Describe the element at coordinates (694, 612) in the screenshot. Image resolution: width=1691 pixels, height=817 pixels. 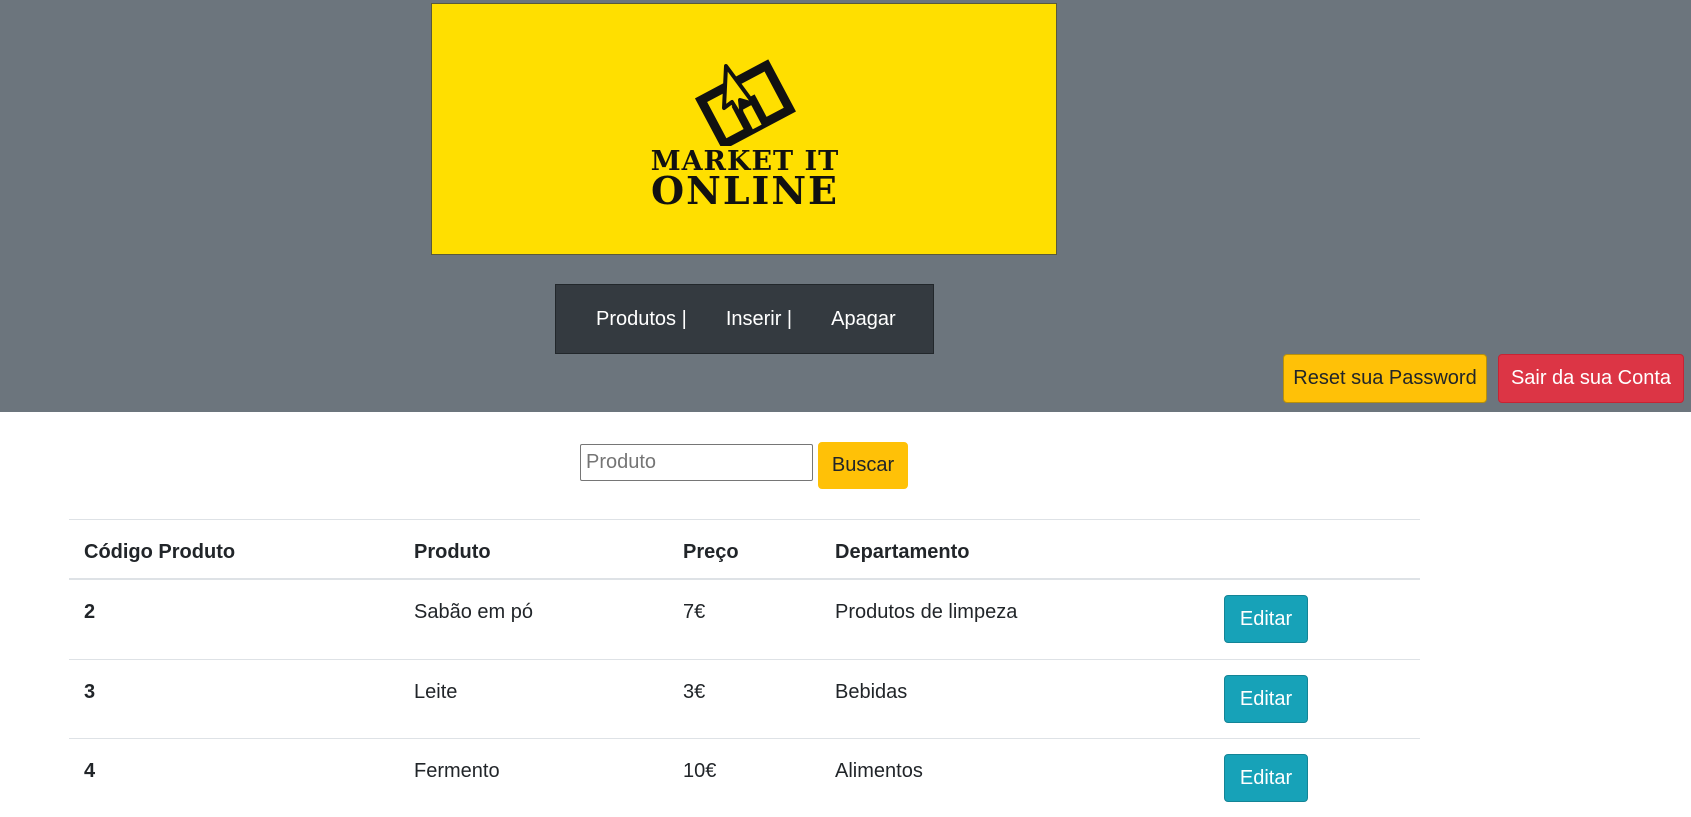
I see `cell-price: 7€` at that location.